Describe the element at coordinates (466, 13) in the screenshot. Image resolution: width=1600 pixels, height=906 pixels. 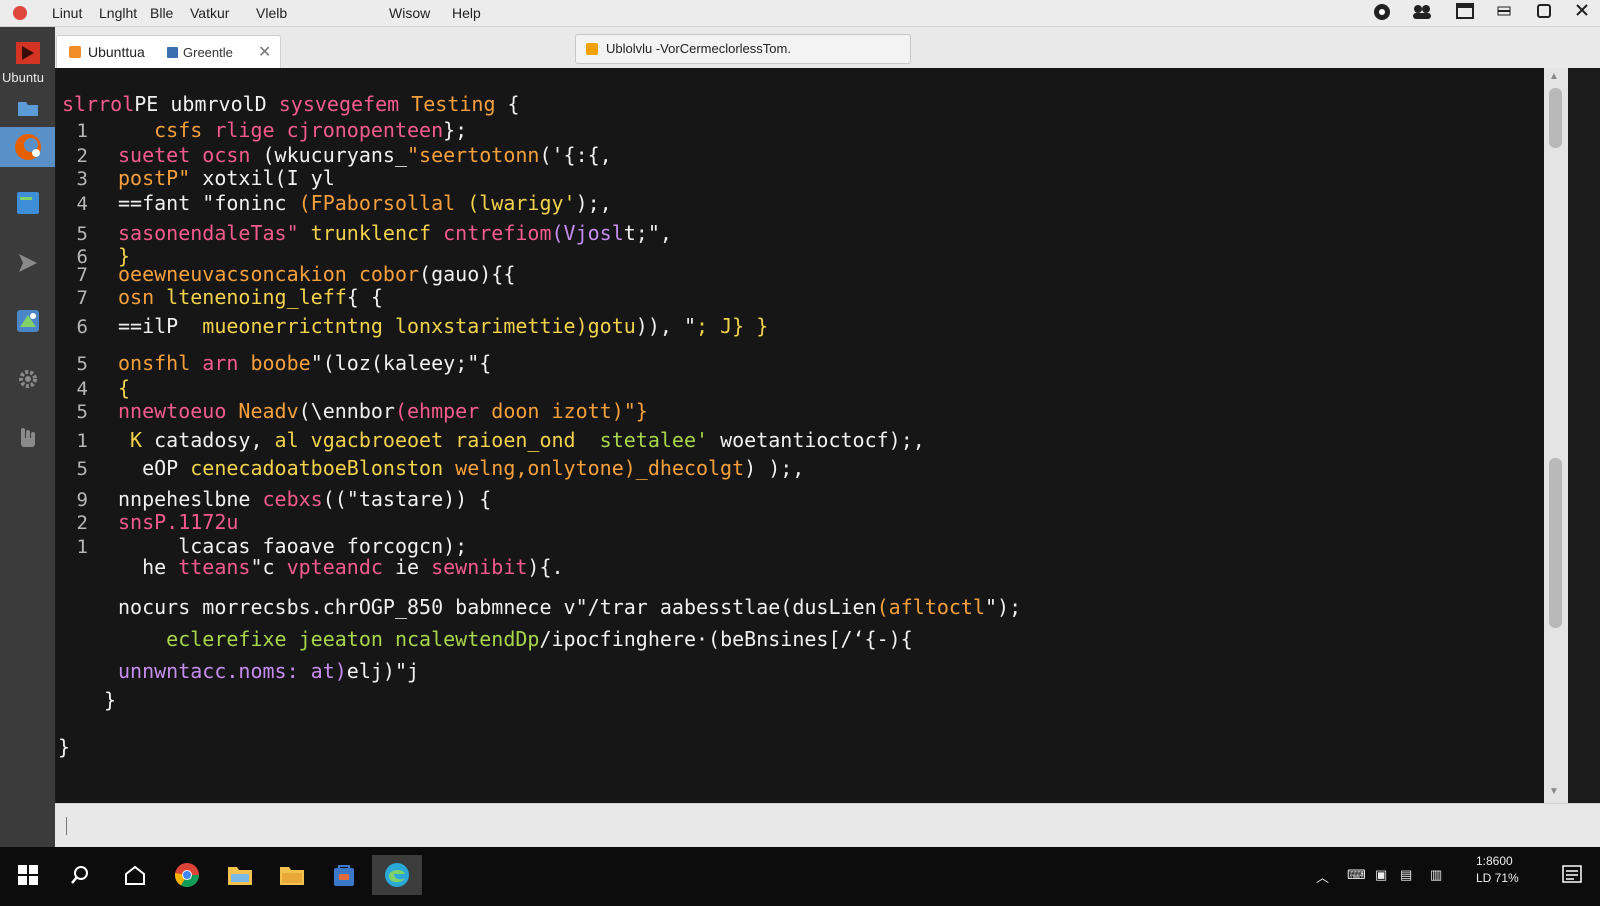
I see `menu-item-help: Help` at that location.